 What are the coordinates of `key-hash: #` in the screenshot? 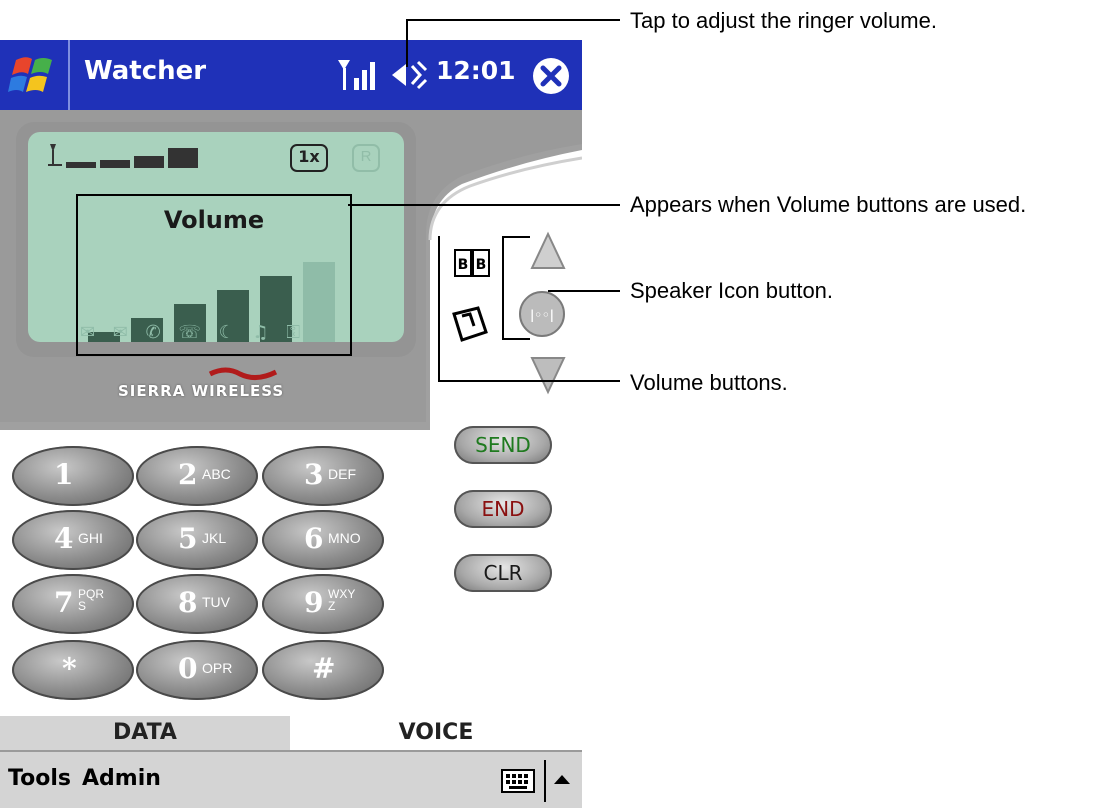 It's located at (323, 670).